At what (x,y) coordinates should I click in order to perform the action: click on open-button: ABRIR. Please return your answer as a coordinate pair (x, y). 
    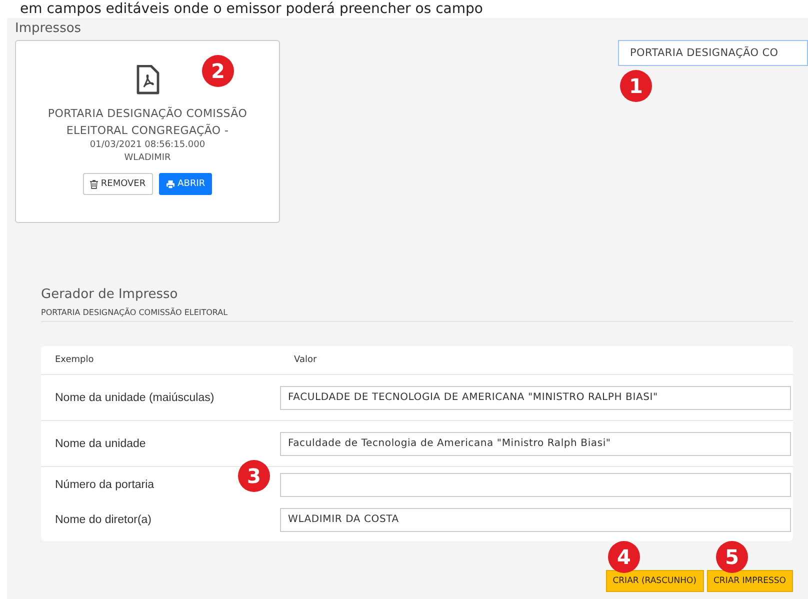
    Looking at the image, I should click on (185, 184).